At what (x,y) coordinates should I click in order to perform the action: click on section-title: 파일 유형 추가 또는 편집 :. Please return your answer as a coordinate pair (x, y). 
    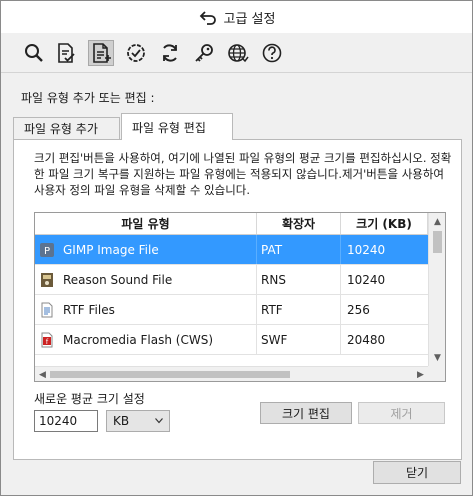
    Looking at the image, I should click on (88, 98).